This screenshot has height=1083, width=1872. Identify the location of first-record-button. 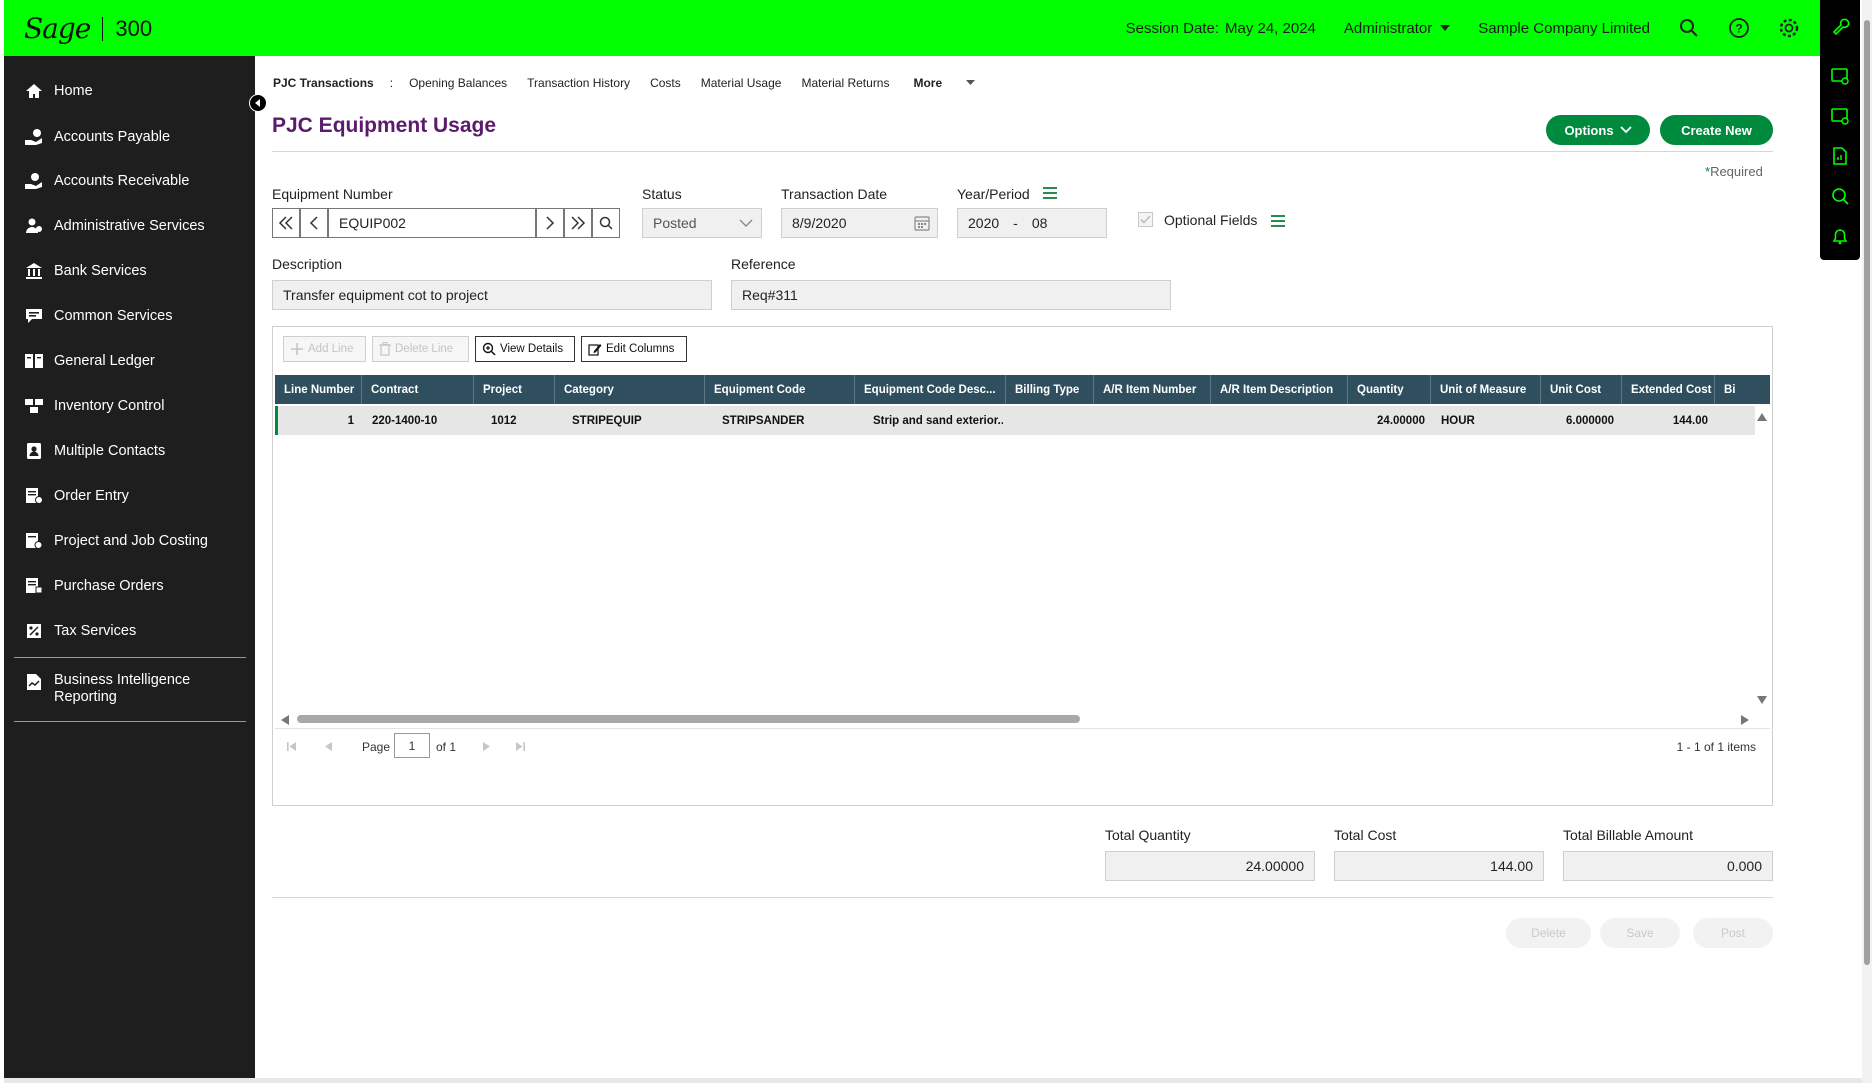
(286, 223).